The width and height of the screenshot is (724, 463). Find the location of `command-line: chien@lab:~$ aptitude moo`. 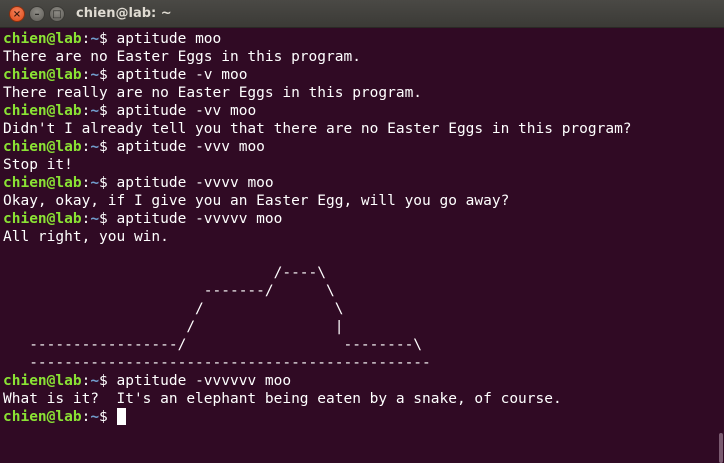

command-line: chien@lab:~$ aptitude moo is located at coordinates (360, 39).